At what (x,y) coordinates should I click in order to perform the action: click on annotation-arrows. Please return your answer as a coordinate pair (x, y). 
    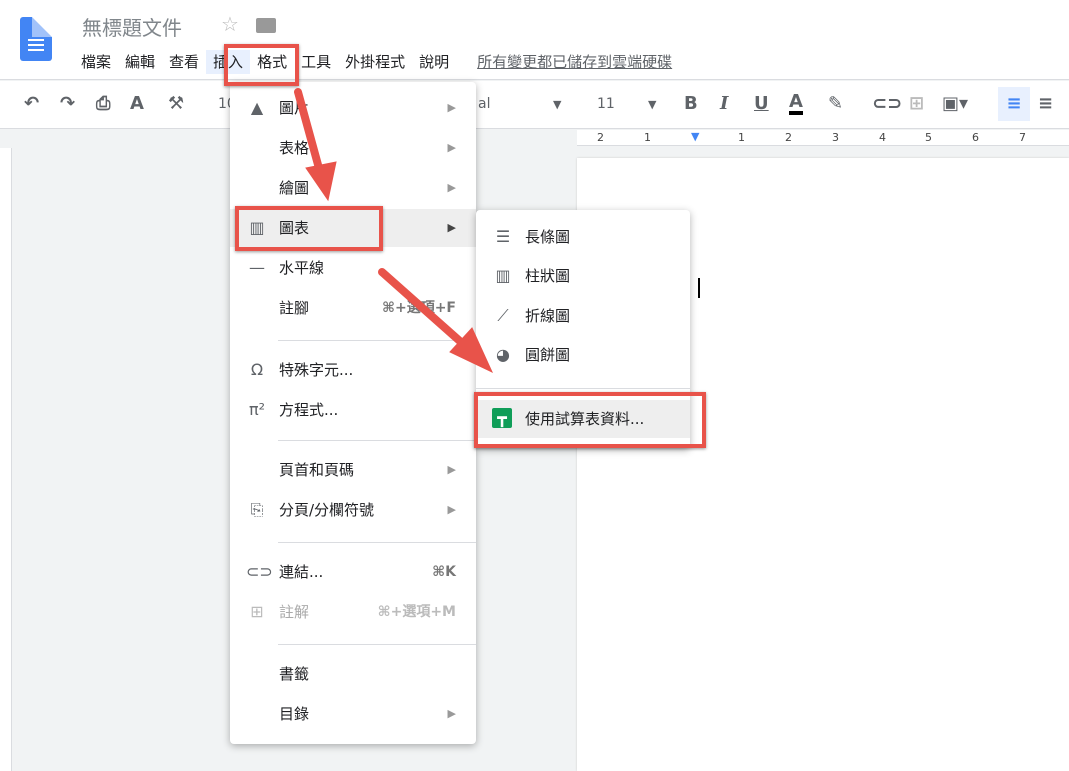
    Looking at the image, I should click on (394, 231).